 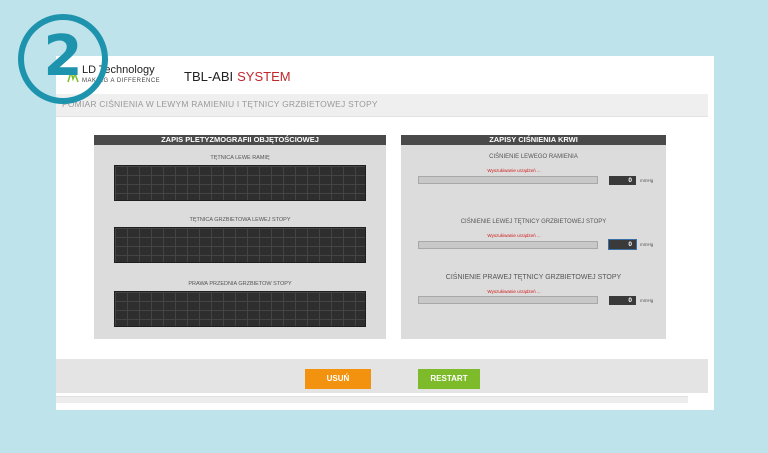 I want to click on bp-label-left-arm: CIŚNIENIE LEWEGO RAMIENIA, so click(x=533, y=157).